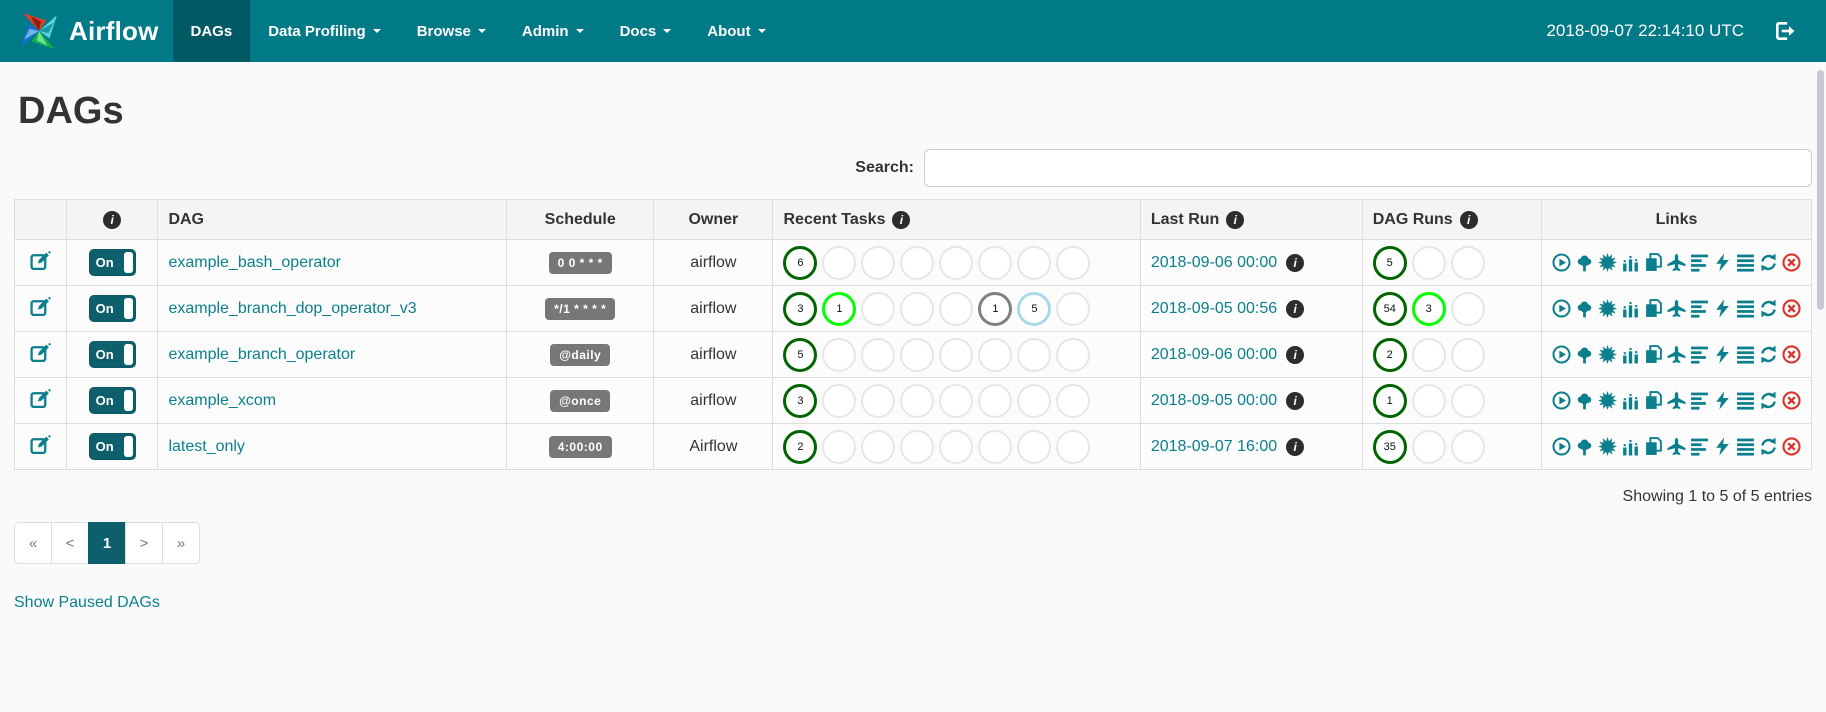 Image resolution: width=1826 pixels, height=712 pixels. I want to click on dag-name-link: example_xcom, so click(222, 400).